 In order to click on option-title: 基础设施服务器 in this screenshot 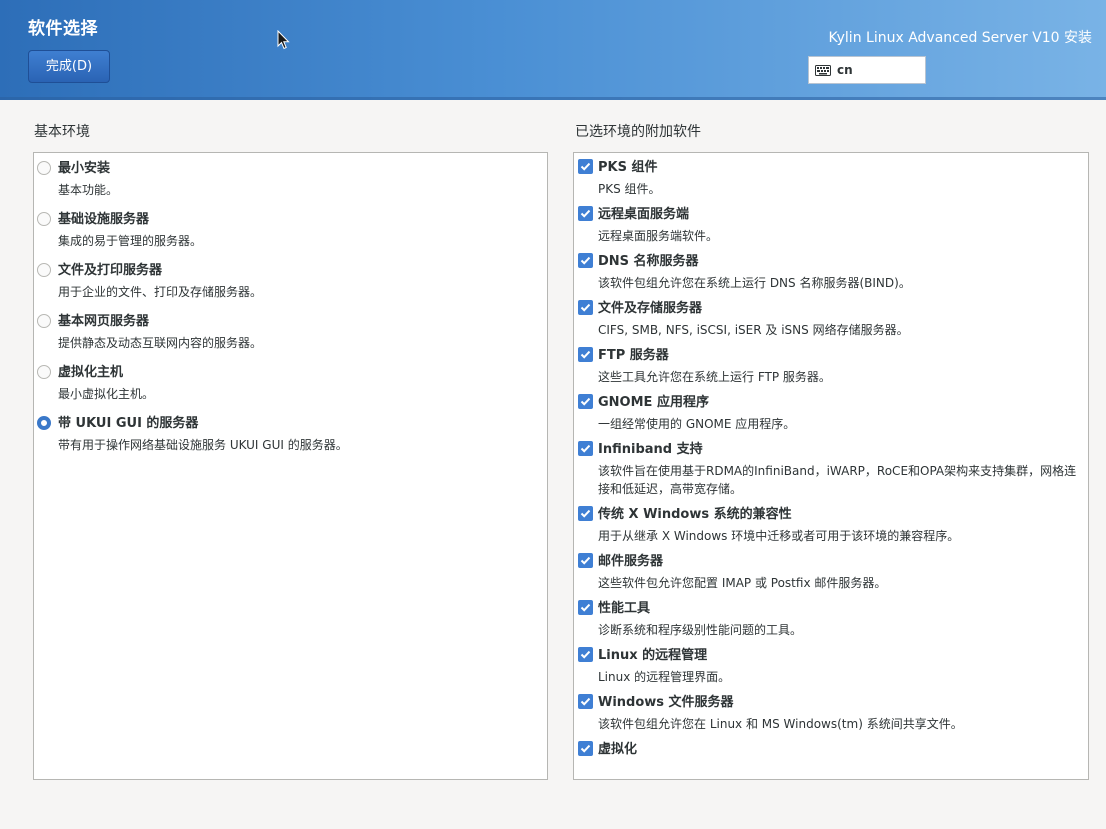, I will do `click(104, 219)`.